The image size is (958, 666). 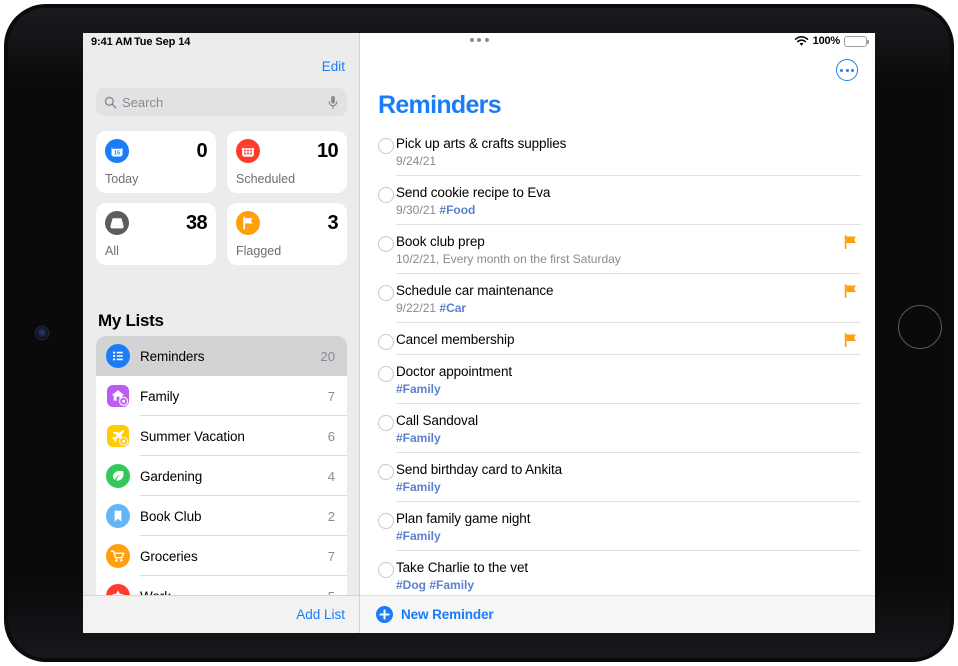 What do you see at coordinates (320, 614) in the screenshot?
I see `add-list-button: Add List` at bounding box center [320, 614].